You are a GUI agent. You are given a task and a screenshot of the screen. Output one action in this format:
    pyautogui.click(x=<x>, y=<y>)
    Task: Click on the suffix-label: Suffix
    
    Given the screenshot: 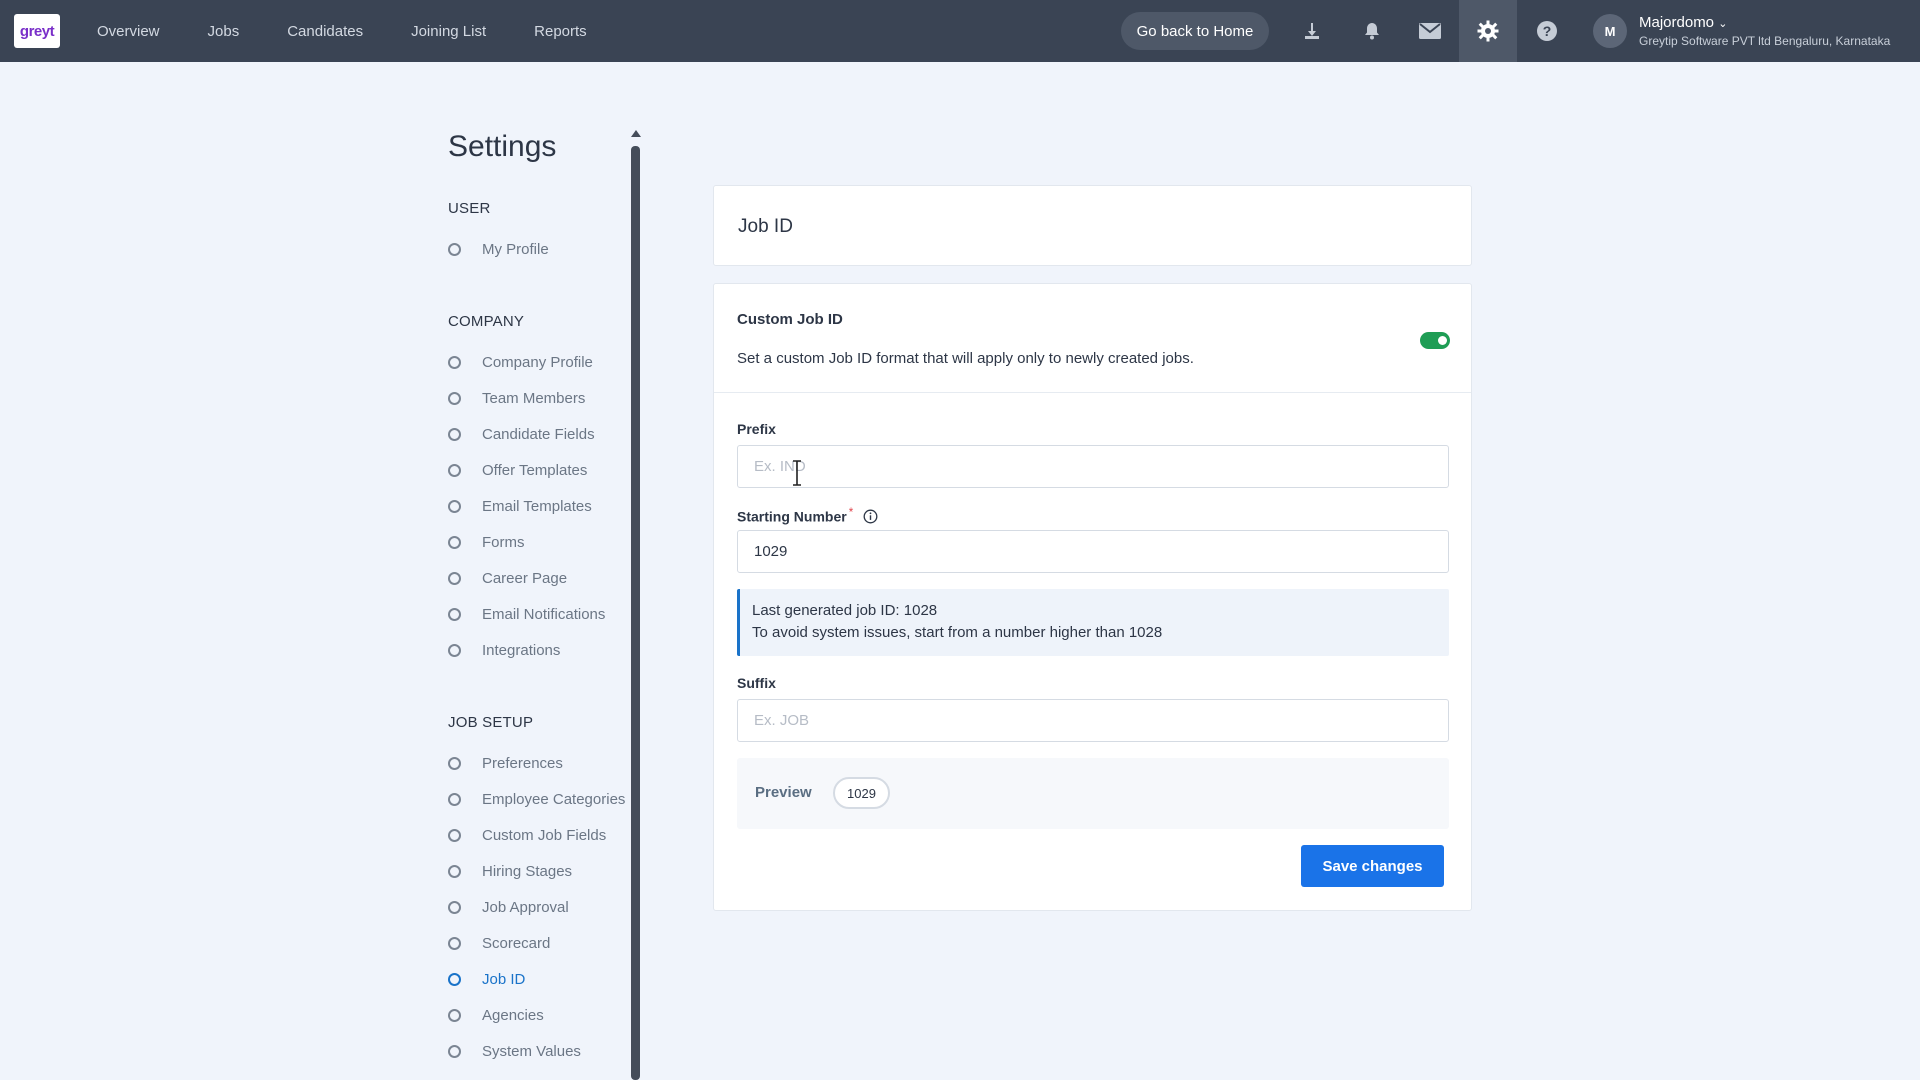 What is the action you would take?
    pyautogui.click(x=756, y=683)
    